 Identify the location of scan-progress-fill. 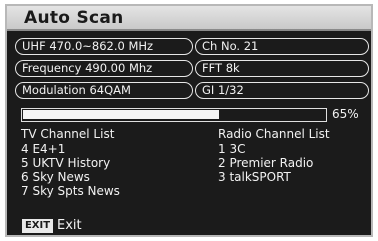
(121, 114).